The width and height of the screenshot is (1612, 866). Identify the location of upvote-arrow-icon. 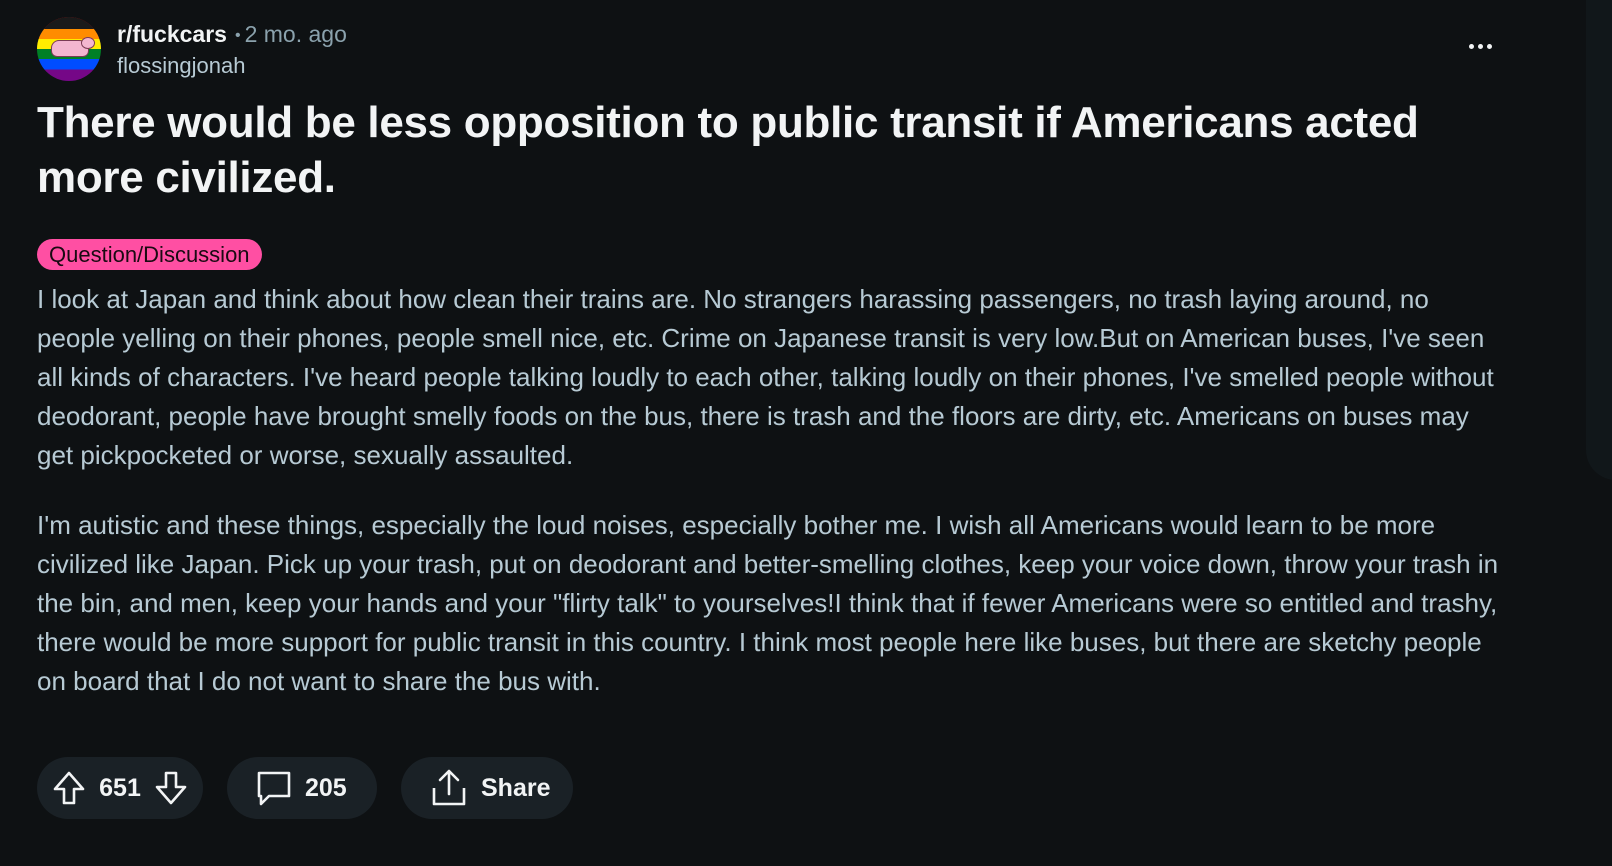
(69, 788).